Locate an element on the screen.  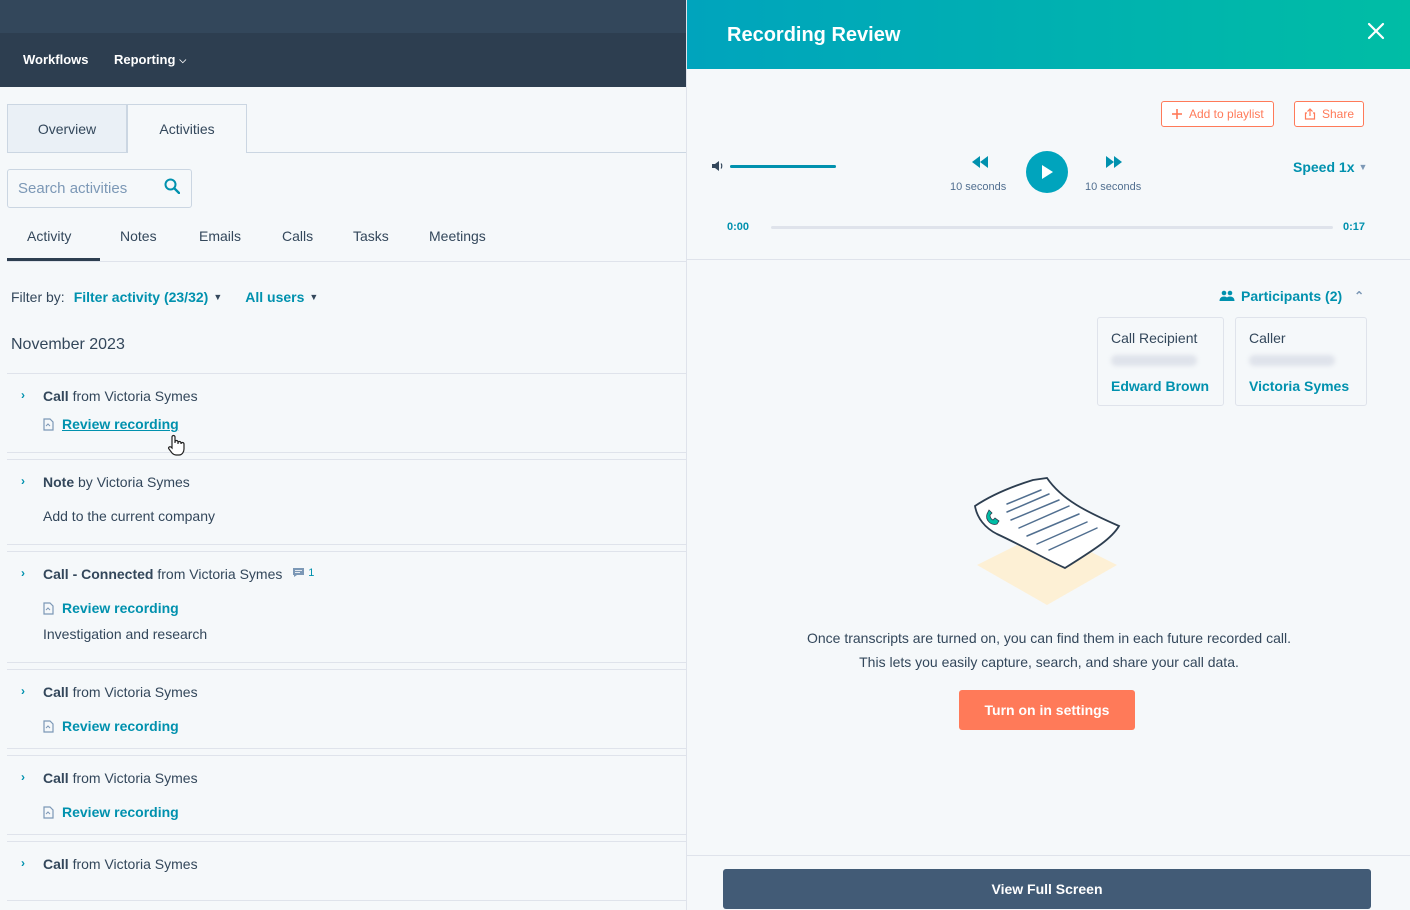
seek-bar is located at coordinates (1052, 227).